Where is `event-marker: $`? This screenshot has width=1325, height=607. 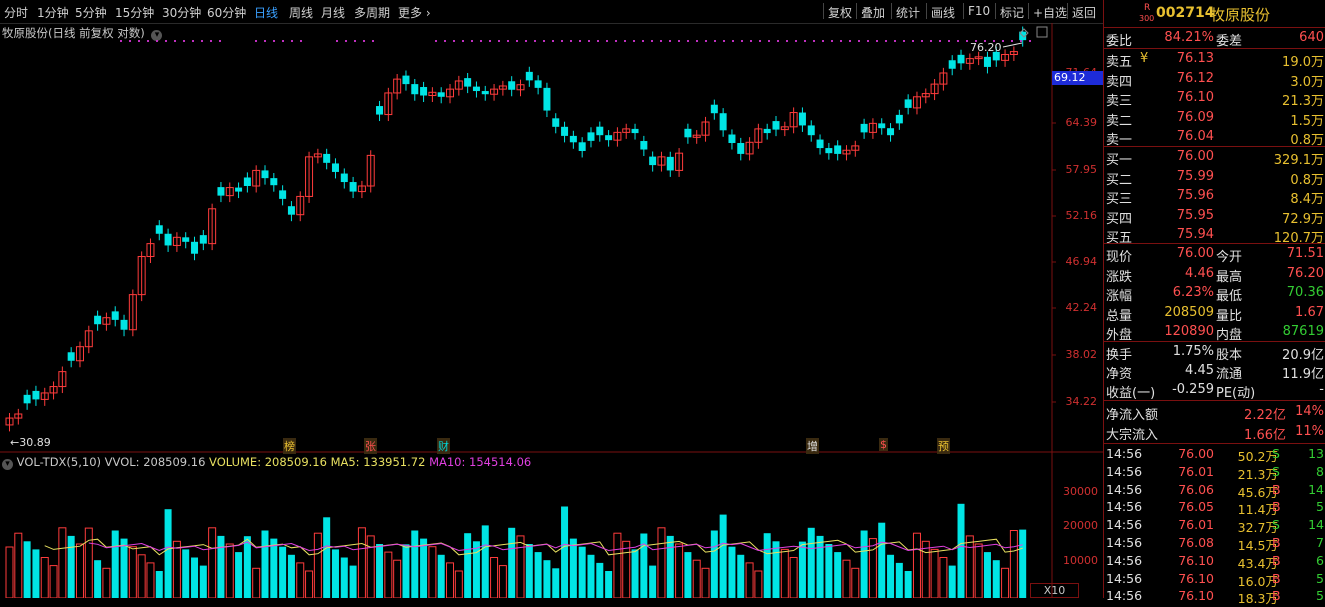 event-marker: $ is located at coordinates (883, 444).